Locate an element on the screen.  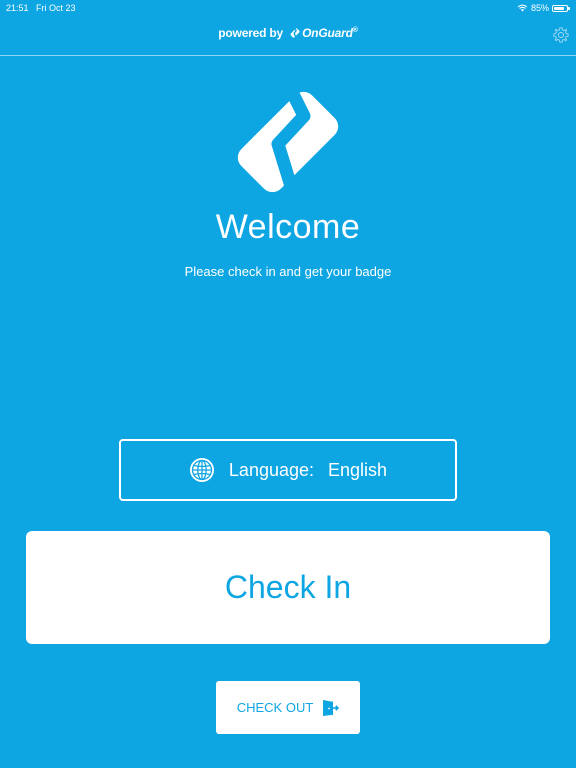
globe-icon is located at coordinates (201, 470).